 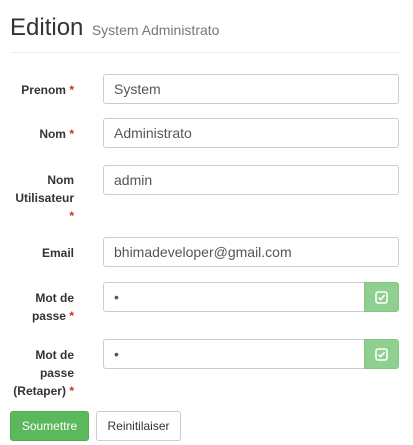 What do you see at coordinates (49, 426) in the screenshot?
I see `submit-button: Soumettre` at bounding box center [49, 426].